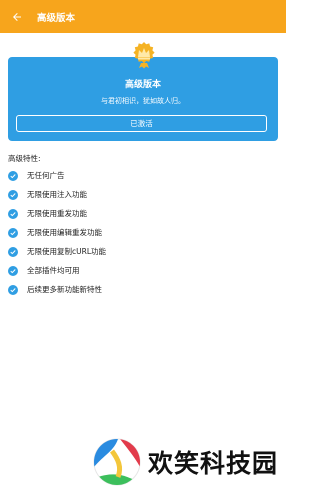 Image resolution: width=320 pixels, height=500 pixels. I want to click on activated-button: 已激活, so click(141, 123).